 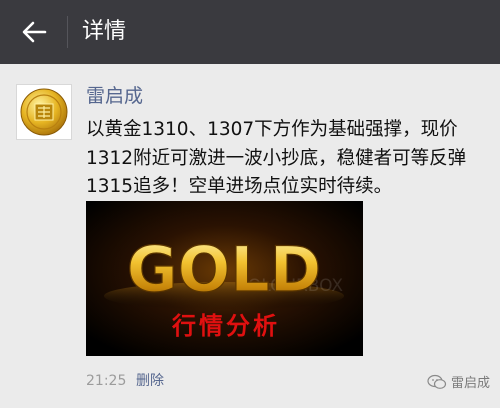 I want to click on arrow-left-icon, so click(x=34, y=32).